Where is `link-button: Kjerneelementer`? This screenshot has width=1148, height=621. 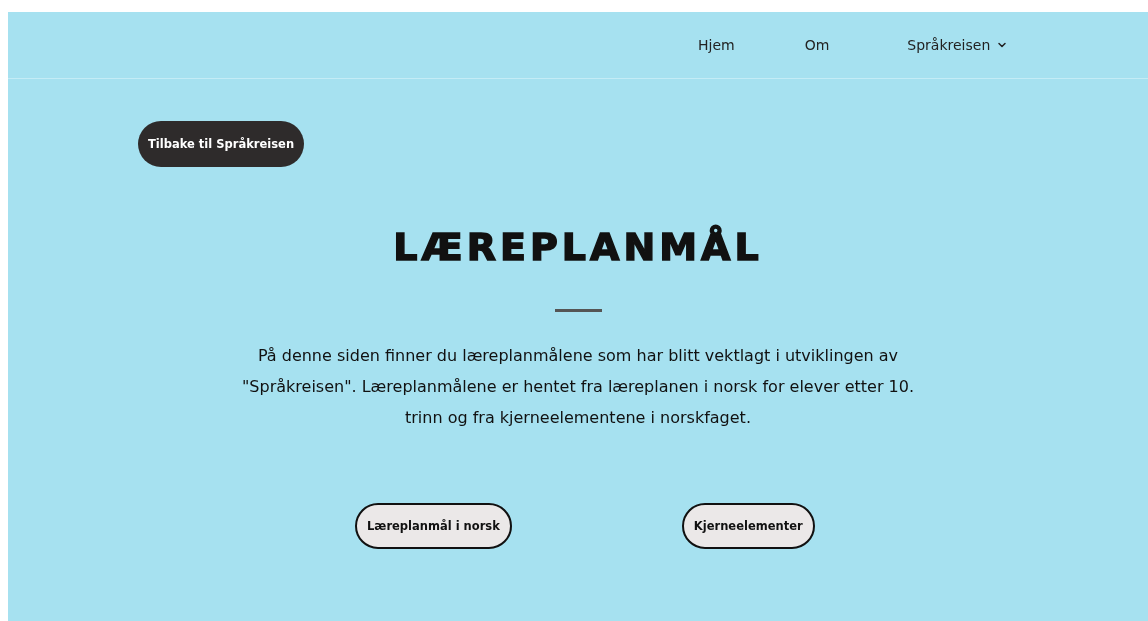
link-button: Kjerneelementer is located at coordinates (748, 526).